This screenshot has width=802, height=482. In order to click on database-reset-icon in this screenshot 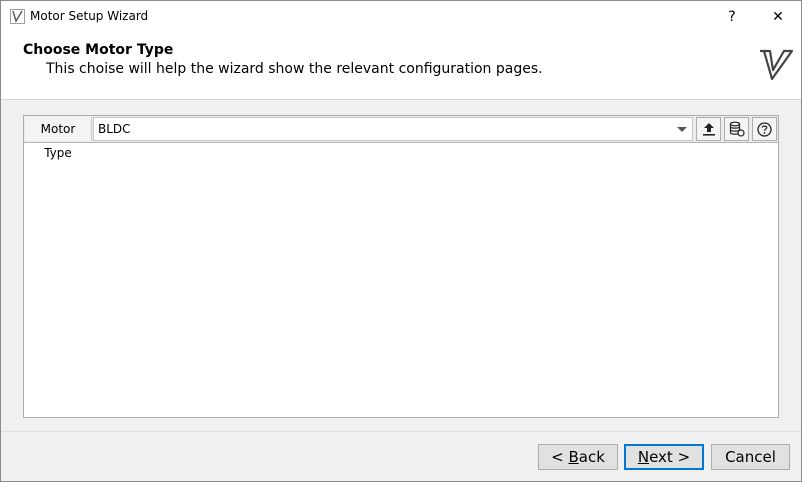, I will do `click(737, 129)`.